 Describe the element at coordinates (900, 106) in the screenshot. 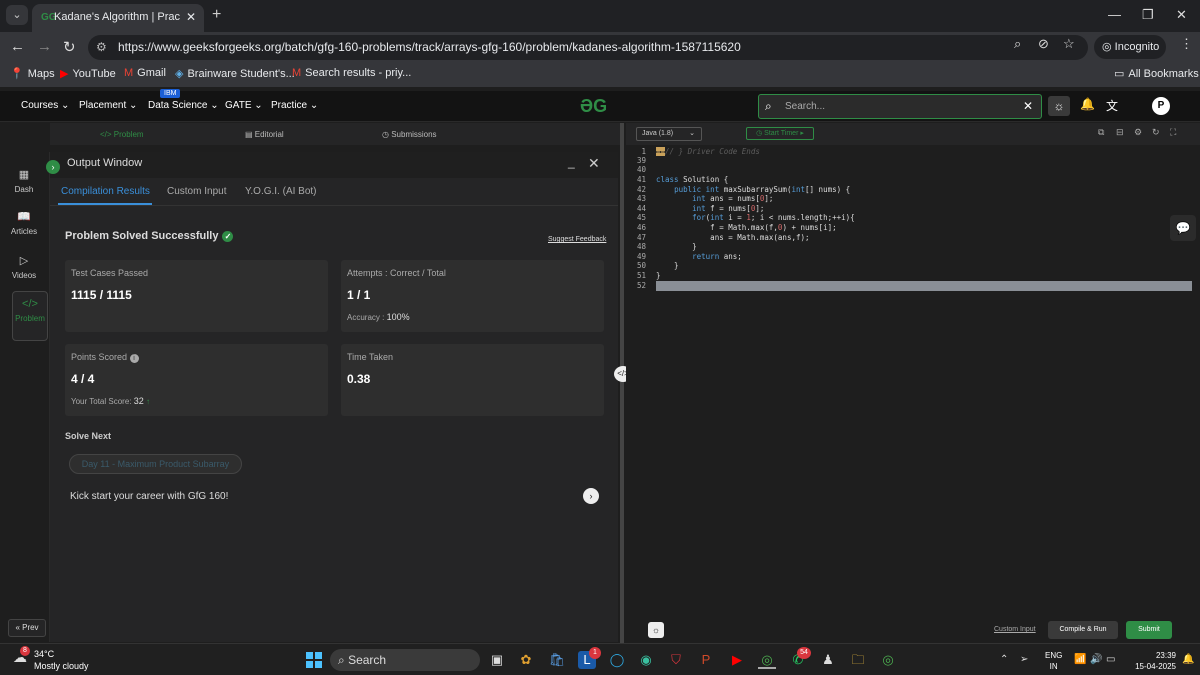

I see `site-search-box: ⌕ Search... ✕` at that location.